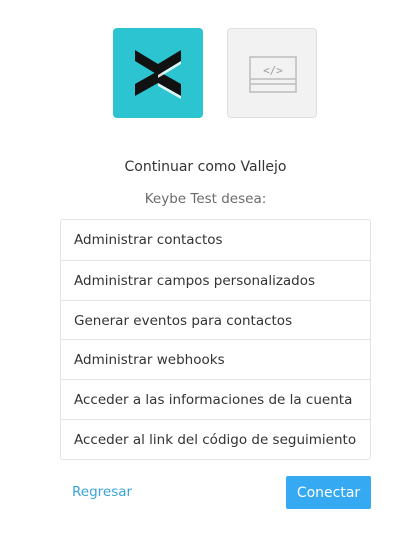 This screenshot has height=533, width=411. Describe the element at coordinates (215, 359) in the screenshot. I see `permission-item-manage-webhooks: Administrar webhooks` at that location.